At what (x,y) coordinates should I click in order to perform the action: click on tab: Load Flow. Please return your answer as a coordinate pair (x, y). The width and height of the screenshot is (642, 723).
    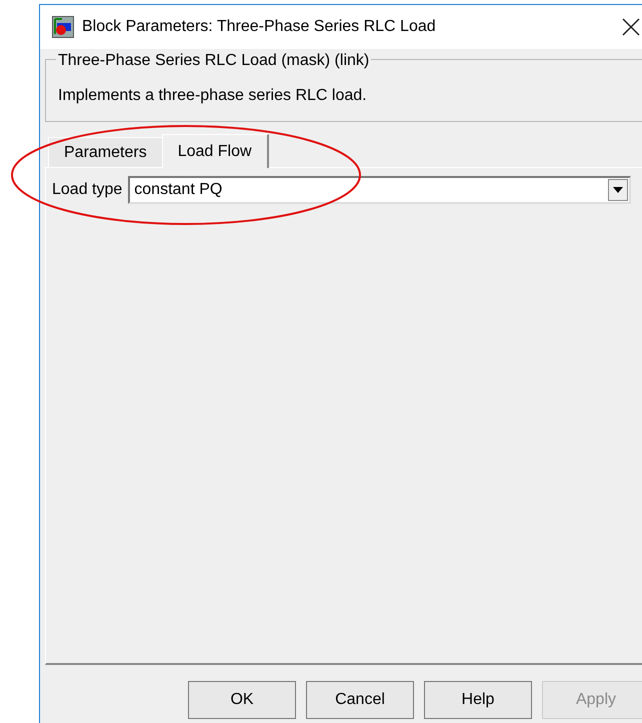
    Looking at the image, I should click on (215, 151).